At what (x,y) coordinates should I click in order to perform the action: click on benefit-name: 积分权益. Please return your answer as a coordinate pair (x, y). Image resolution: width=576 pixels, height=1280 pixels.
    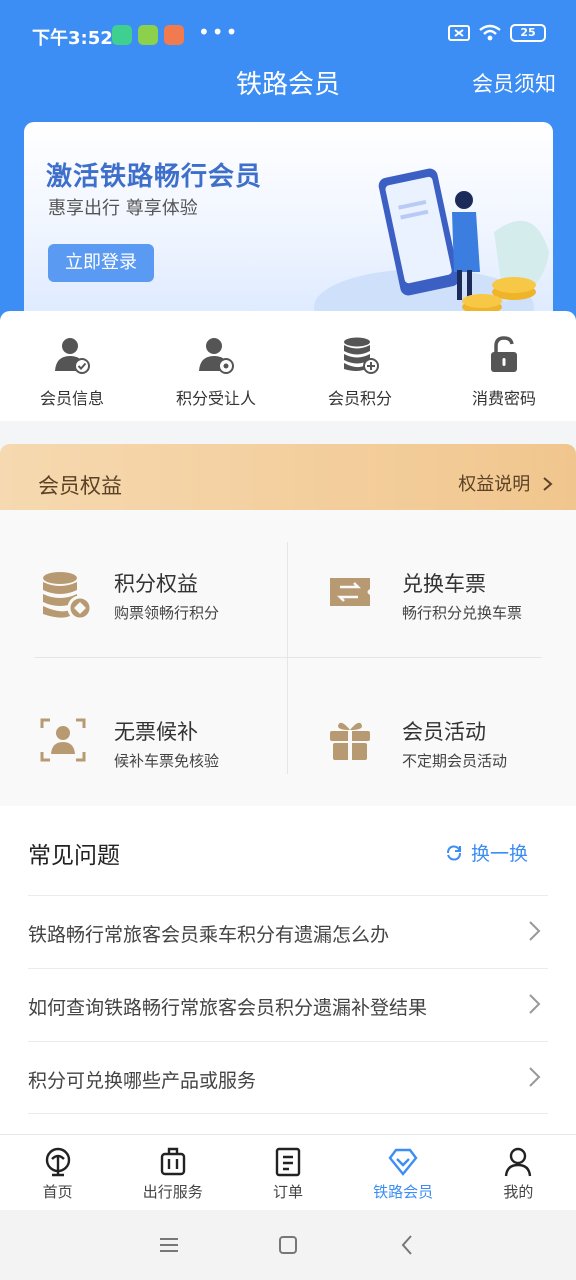
    Looking at the image, I should click on (156, 584).